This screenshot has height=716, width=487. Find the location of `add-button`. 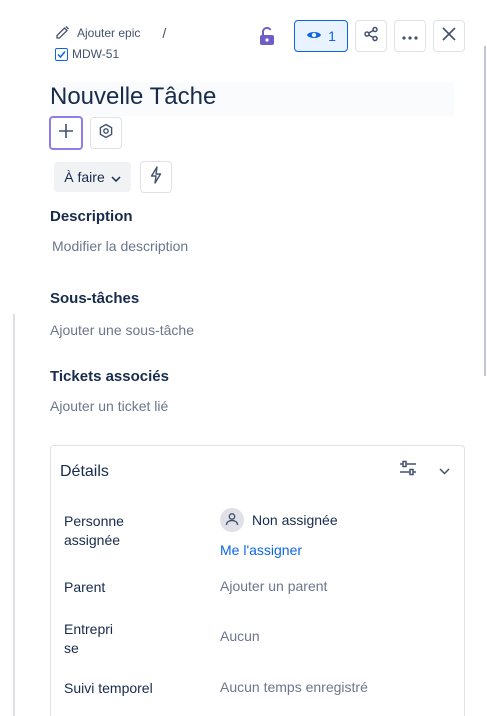

add-button is located at coordinates (66, 133).